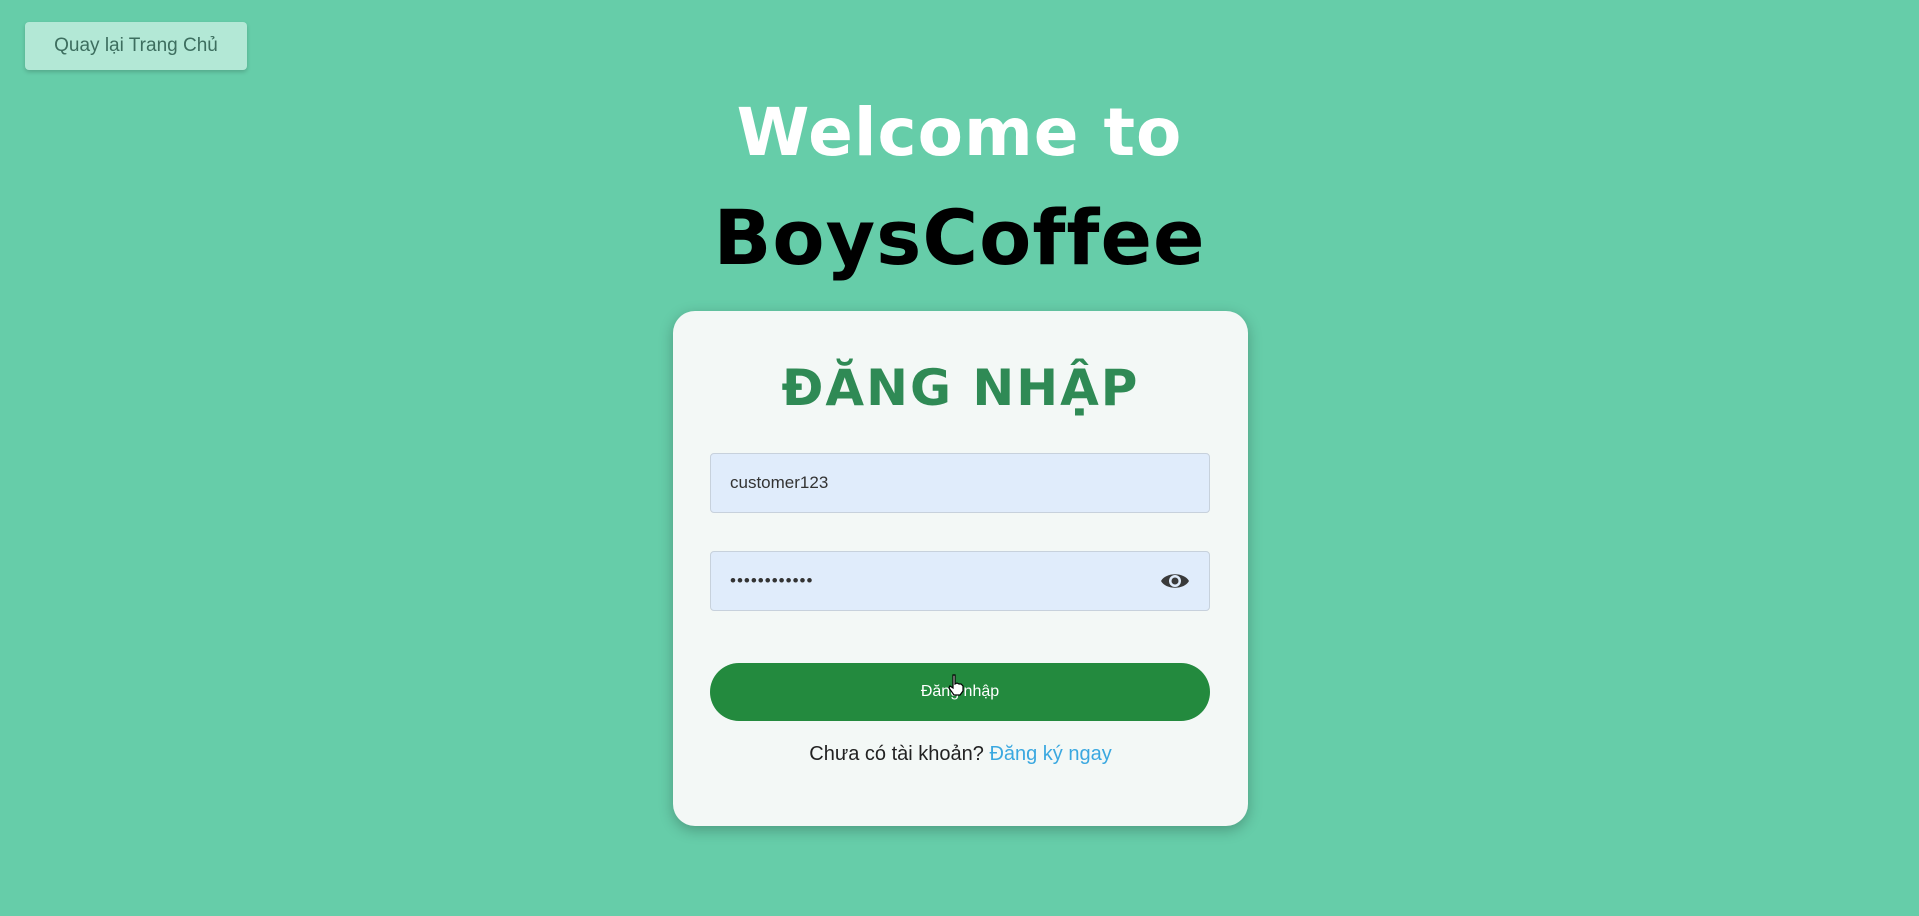  Describe the element at coordinates (1050, 754) in the screenshot. I see `signup-link: Đăng ký ngay` at that location.